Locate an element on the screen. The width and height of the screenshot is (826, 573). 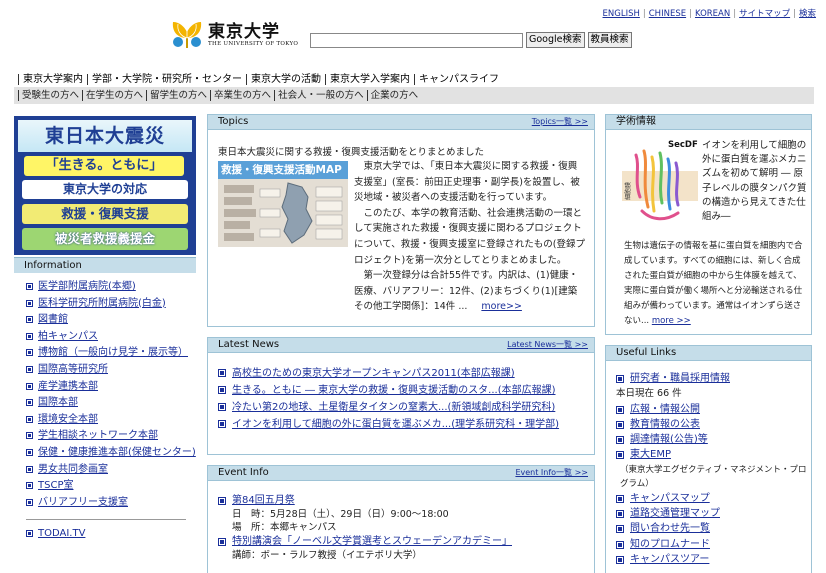
top-link-search: 検索 is located at coordinates (807, 14).